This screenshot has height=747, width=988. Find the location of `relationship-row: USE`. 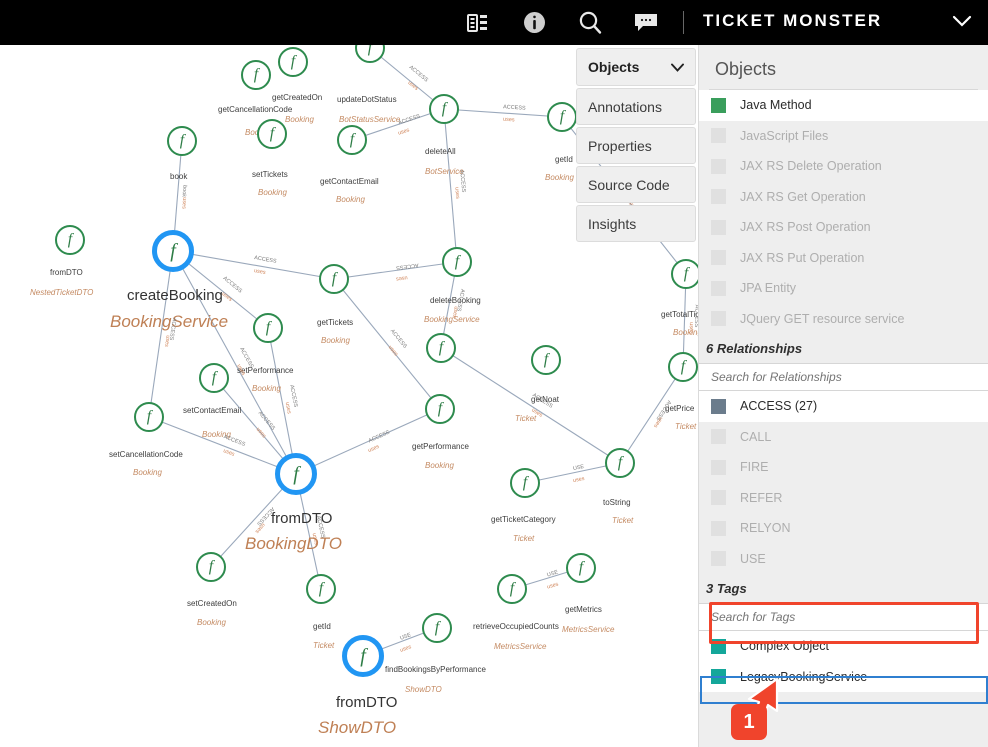

relationship-row: USE is located at coordinates (843, 559).